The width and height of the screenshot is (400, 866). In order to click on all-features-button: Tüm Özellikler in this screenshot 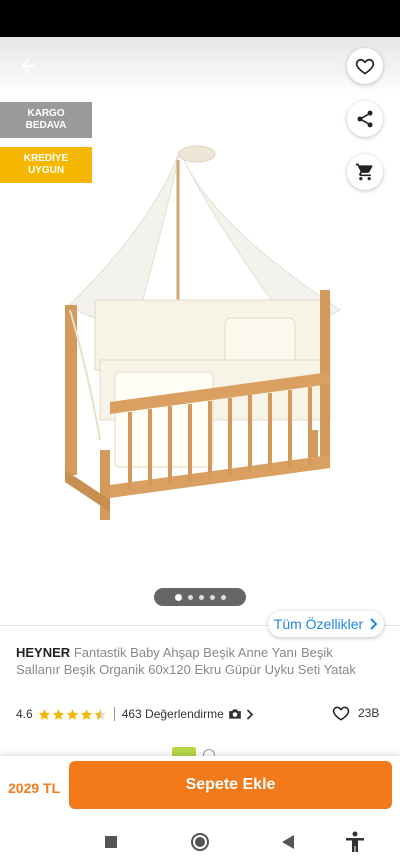, I will do `click(326, 624)`.